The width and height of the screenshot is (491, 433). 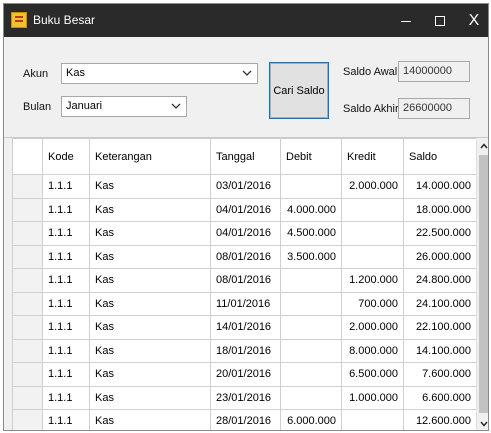 I want to click on cell-saldo: 6.600.000, so click(x=439, y=397).